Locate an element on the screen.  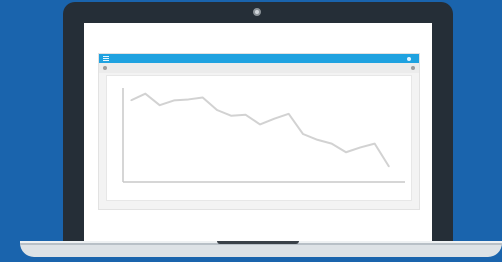
laptop-hinge is located at coordinates (258, 242).